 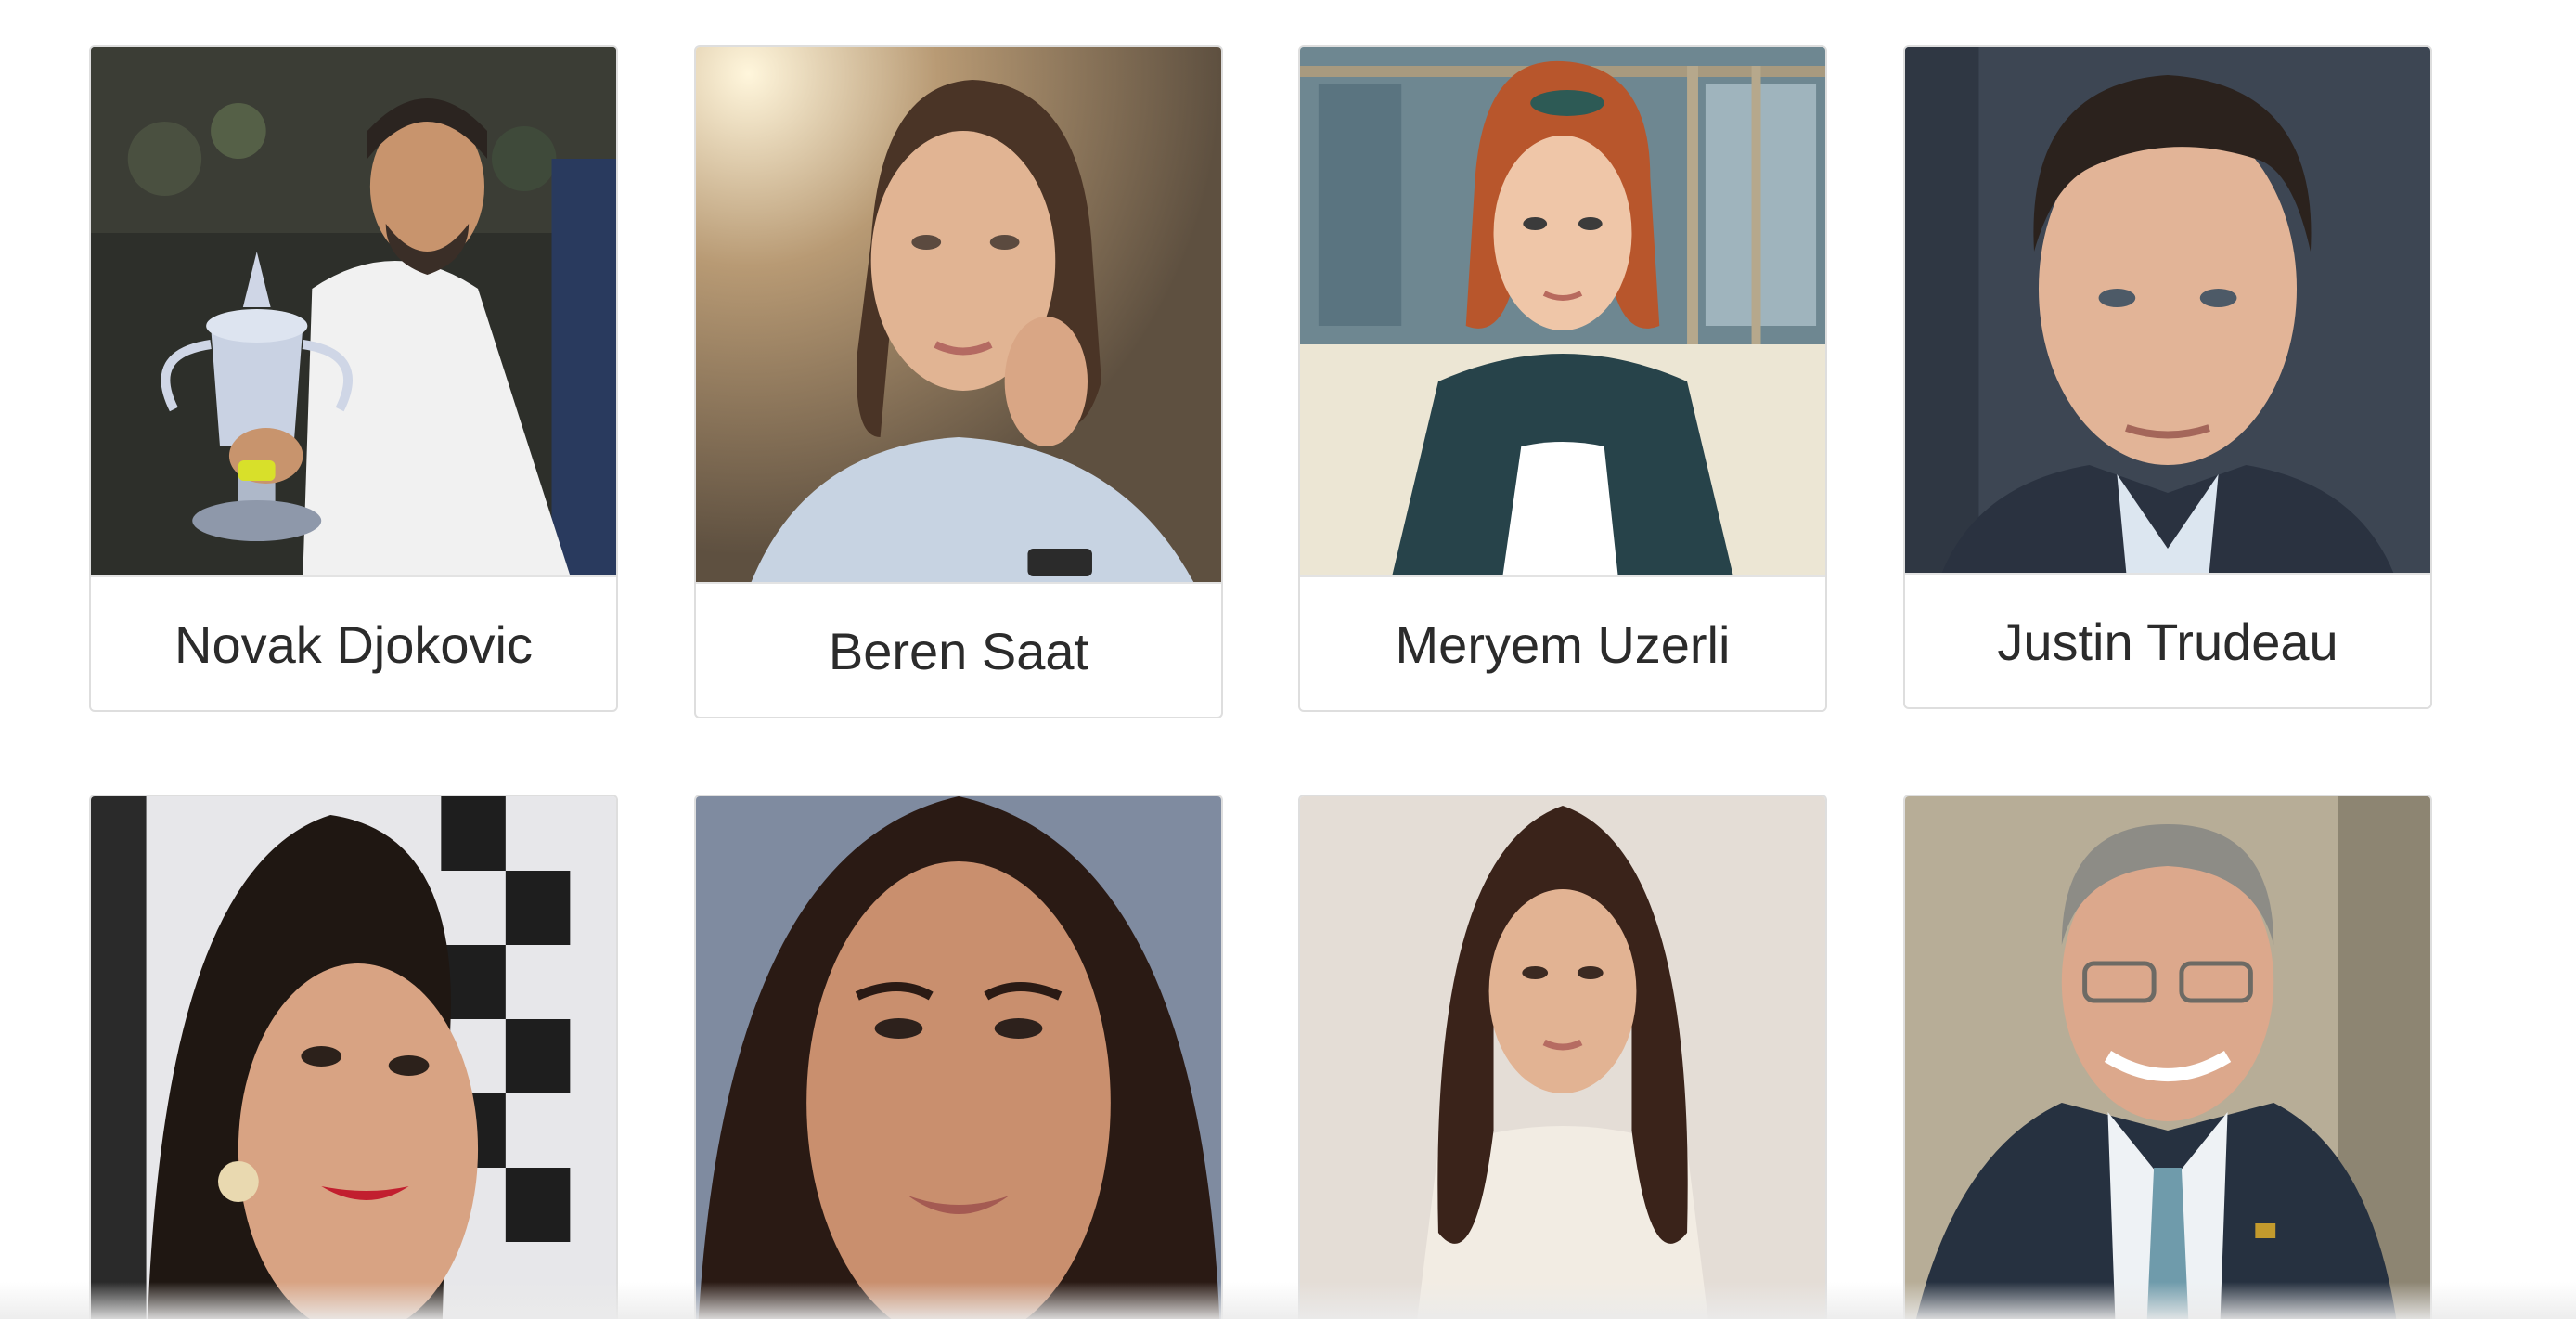 What do you see at coordinates (1288, 1300) in the screenshot?
I see `scroll-edge-shadow` at bounding box center [1288, 1300].